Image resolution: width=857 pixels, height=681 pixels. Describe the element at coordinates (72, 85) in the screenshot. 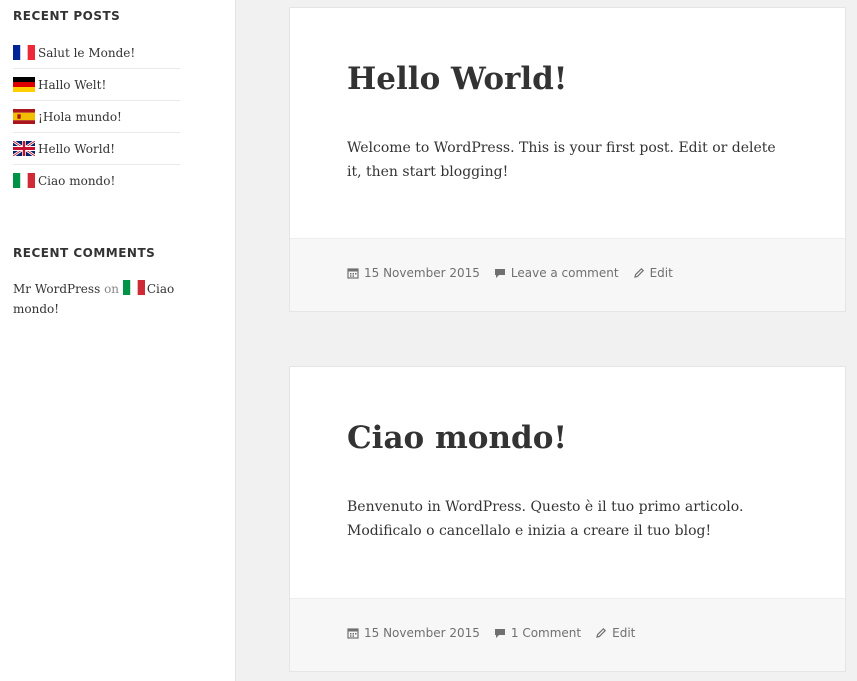

I see `recent-post-link: Hallo Welt!` at that location.